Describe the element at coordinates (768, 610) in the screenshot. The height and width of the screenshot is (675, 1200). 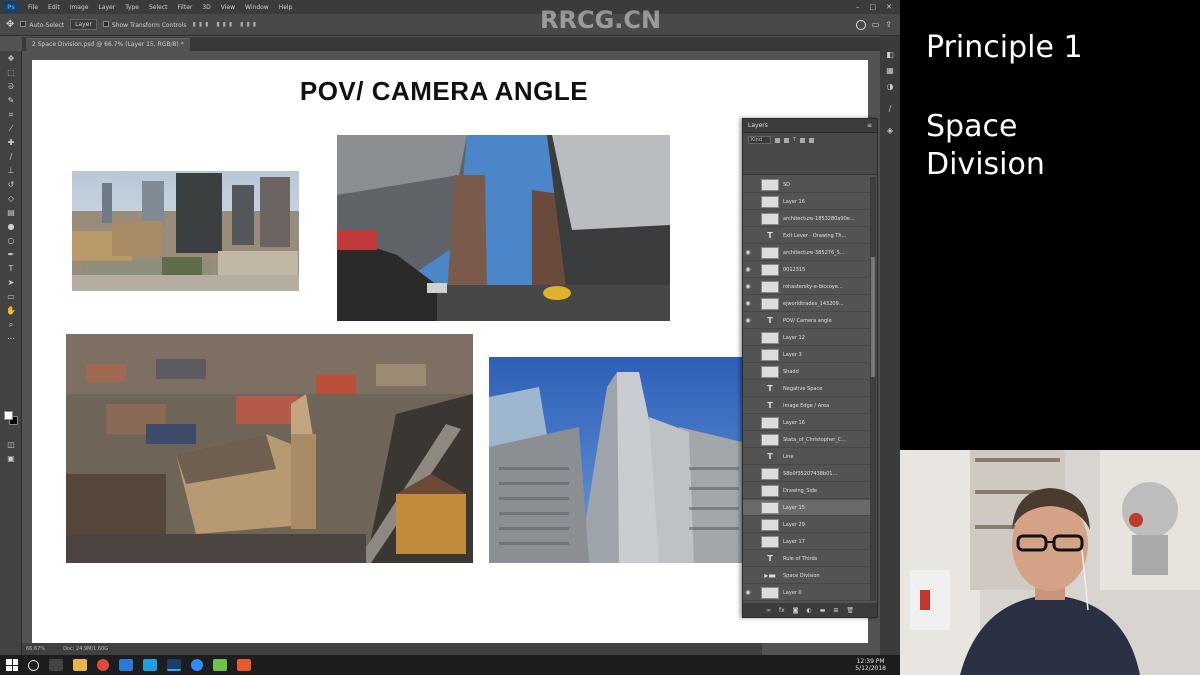
I see `link-layers-icon: ∞` at that location.